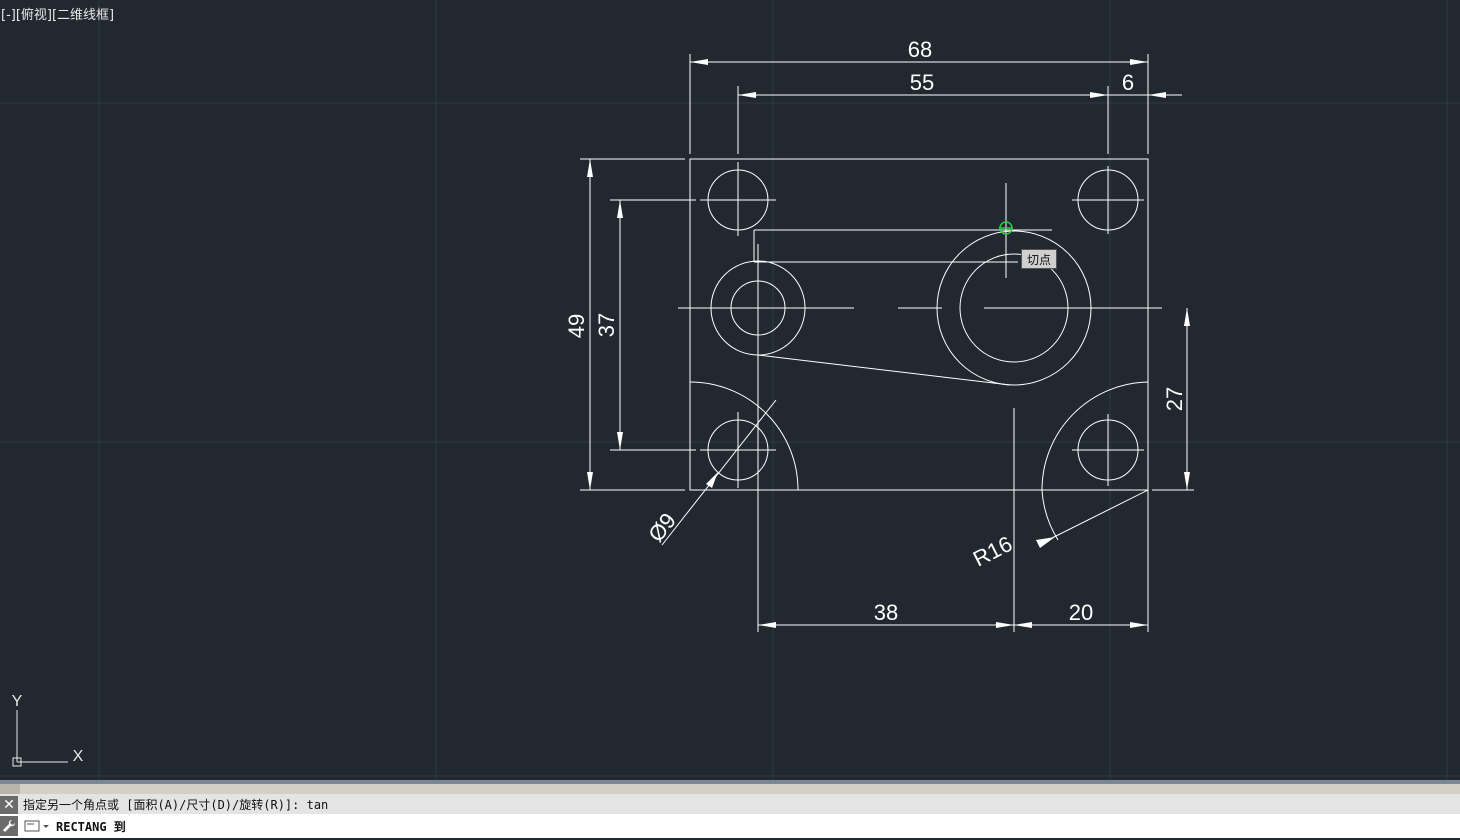 The height and width of the screenshot is (840, 1460). What do you see at coordinates (606, 325) in the screenshot?
I see `dim-hole-vertical-spacing: 37` at bounding box center [606, 325].